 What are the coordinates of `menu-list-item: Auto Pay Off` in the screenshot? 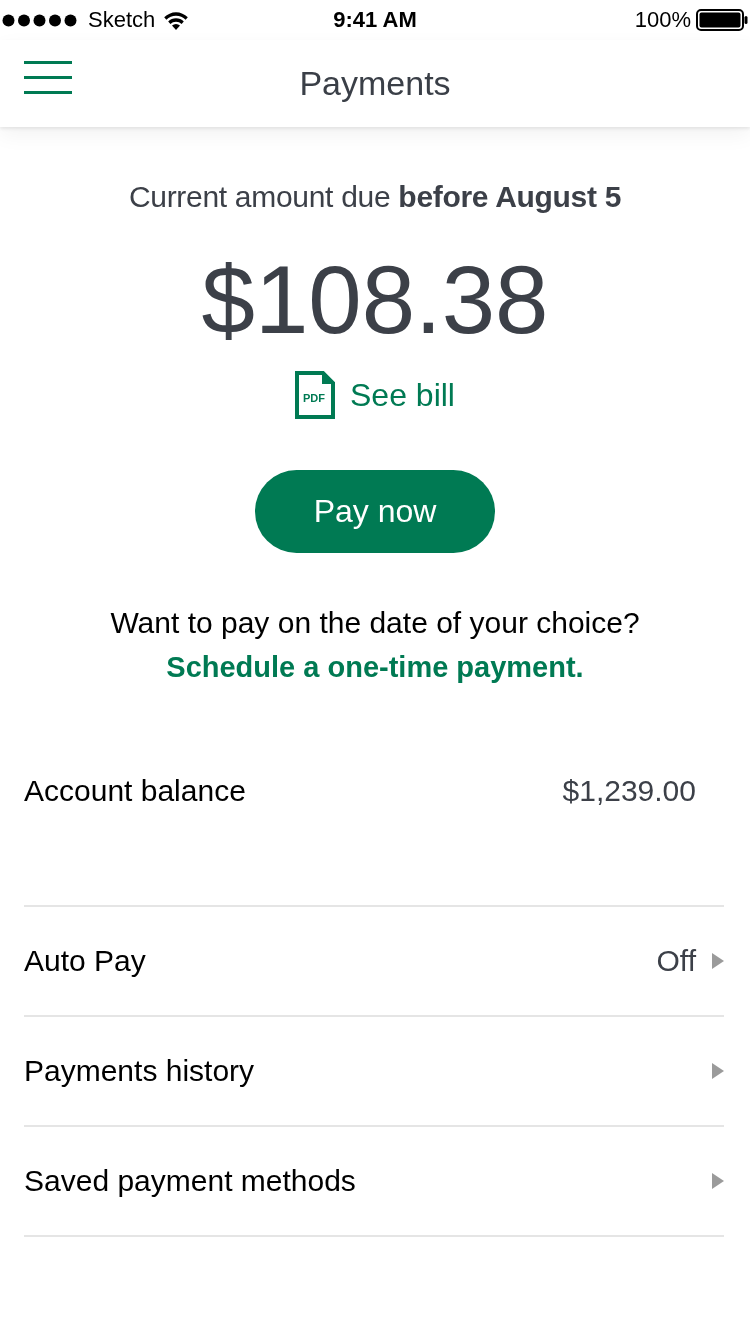 It's located at (374, 962).